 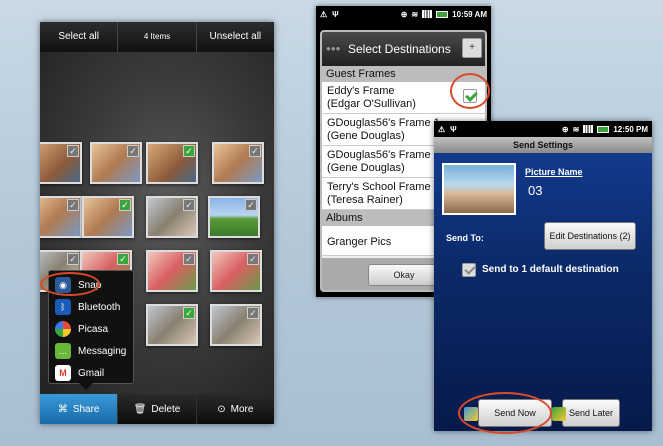 I want to click on picture-name-link: Picture Name, so click(x=554, y=172).